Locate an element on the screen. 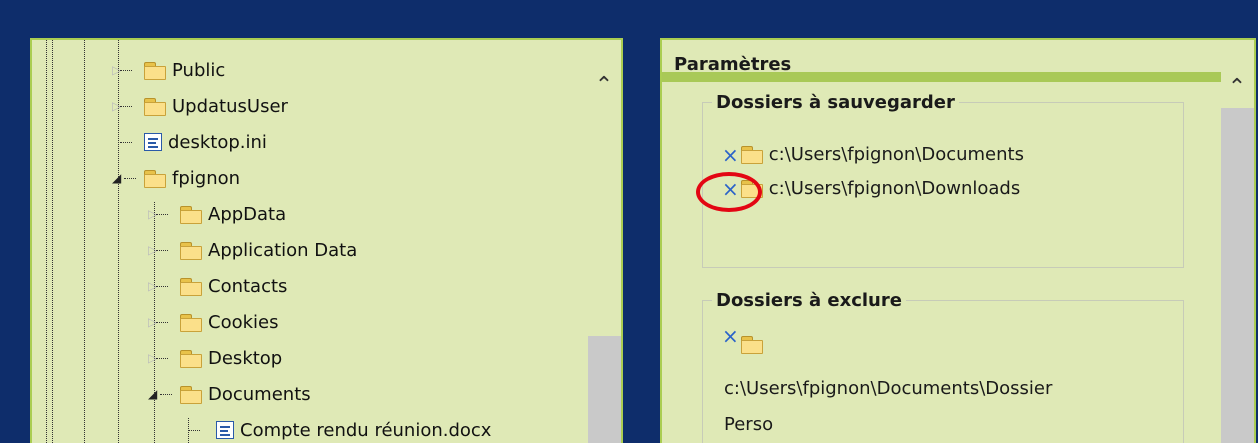 The image size is (1258, 443). exclude-folder-path-cont: Perso is located at coordinates (748, 424).